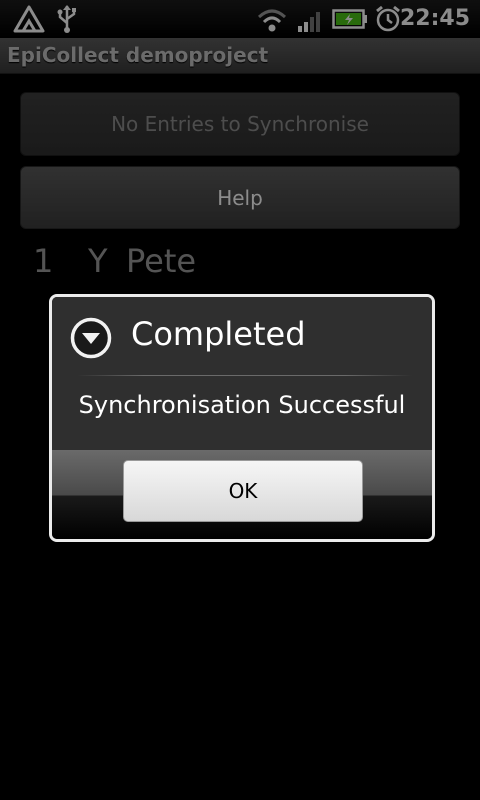 Image resolution: width=480 pixels, height=800 pixels. Describe the element at coordinates (242, 405) in the screenshot. I see `dialog-message: Synchronisation Successful` at that location.